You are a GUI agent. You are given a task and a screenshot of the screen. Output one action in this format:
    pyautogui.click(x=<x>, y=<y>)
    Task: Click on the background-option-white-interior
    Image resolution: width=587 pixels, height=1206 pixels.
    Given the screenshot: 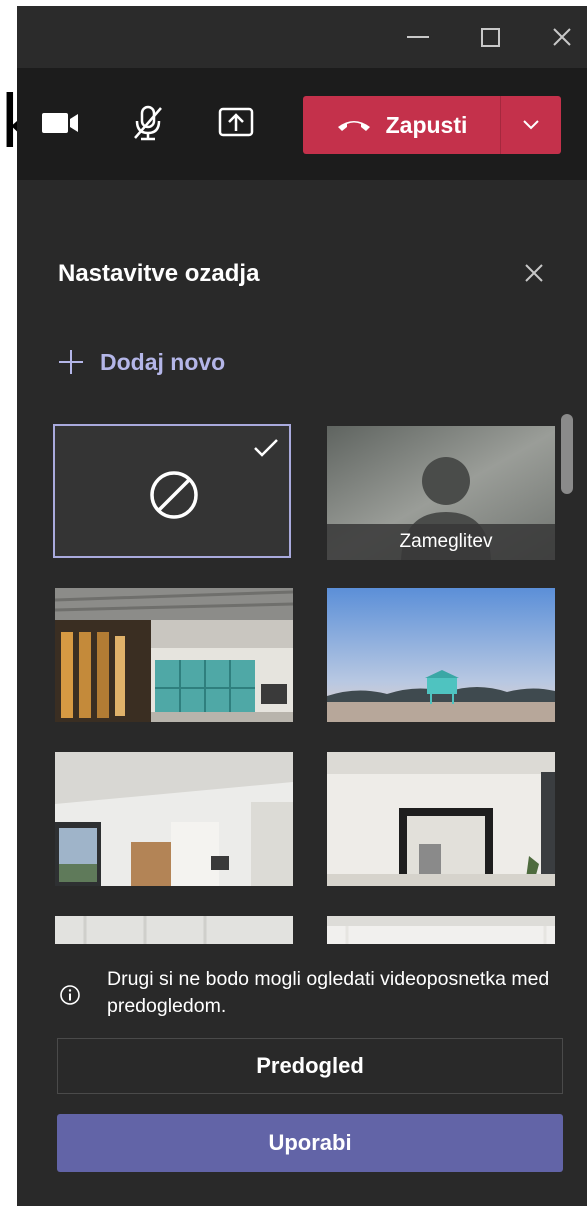 What is the action you would take?
    pyautogui.click(x=174, y=930)
    